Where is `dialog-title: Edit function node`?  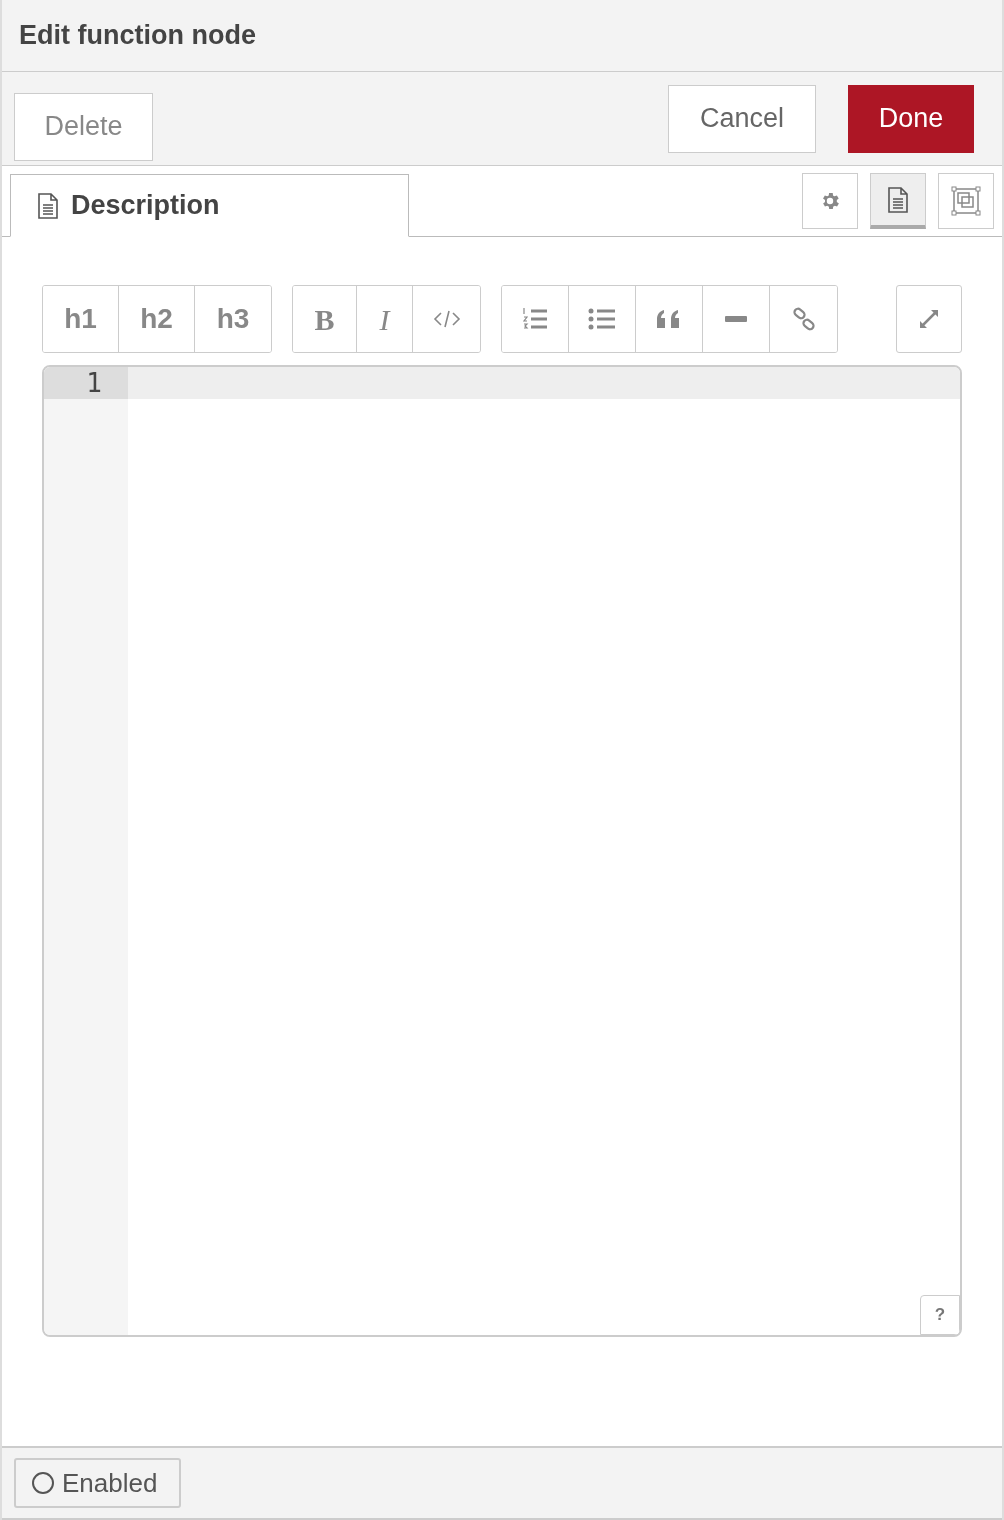 dialog-title: Edit function node is located at coordinates (137, 36).